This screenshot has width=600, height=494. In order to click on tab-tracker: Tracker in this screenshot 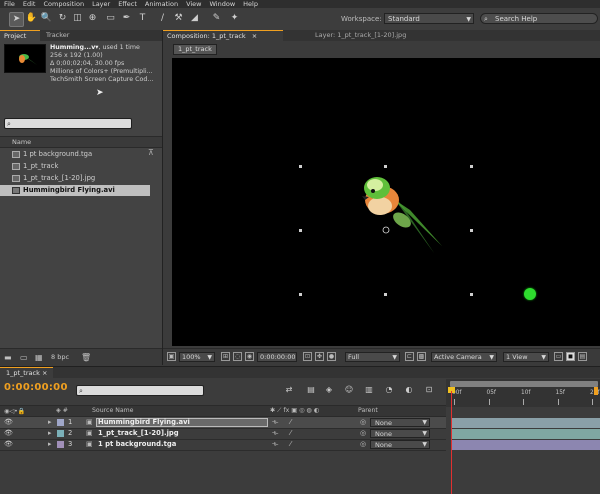, I will do `click(60, 35)`.